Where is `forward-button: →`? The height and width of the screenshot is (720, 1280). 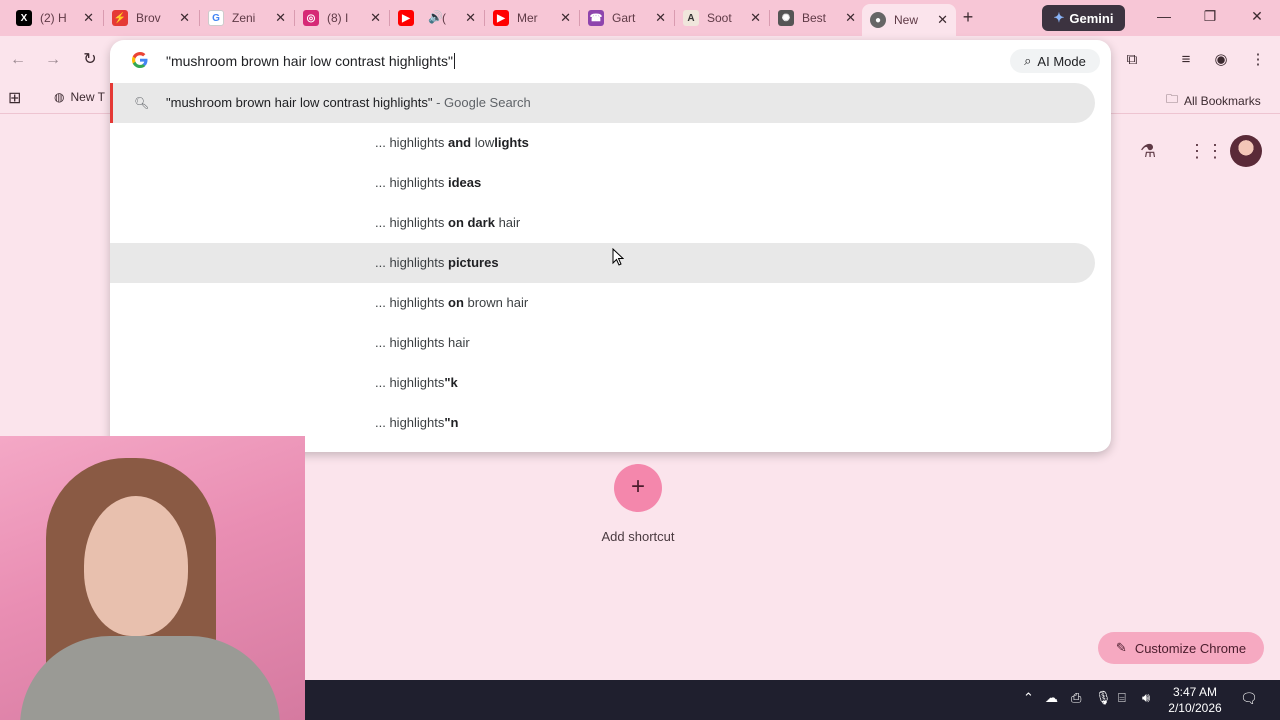 forward-button: → is located at coordinates (53, 60).